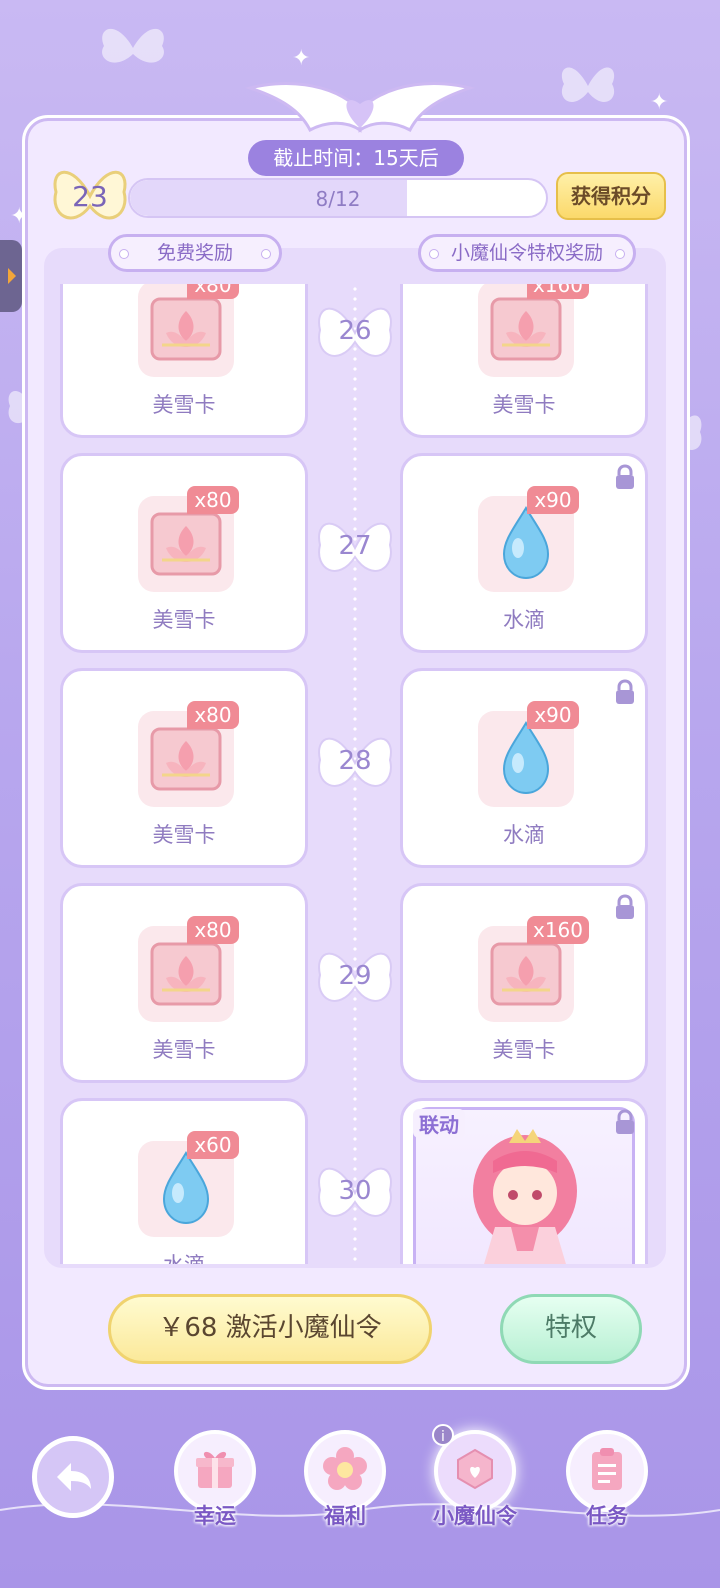 The image size is (720, 1588). What do you see at coordinates (356, 158) in the screenshot?
I see `deadline-label: 截止时间：15天后` at bounding box center [356, 158].